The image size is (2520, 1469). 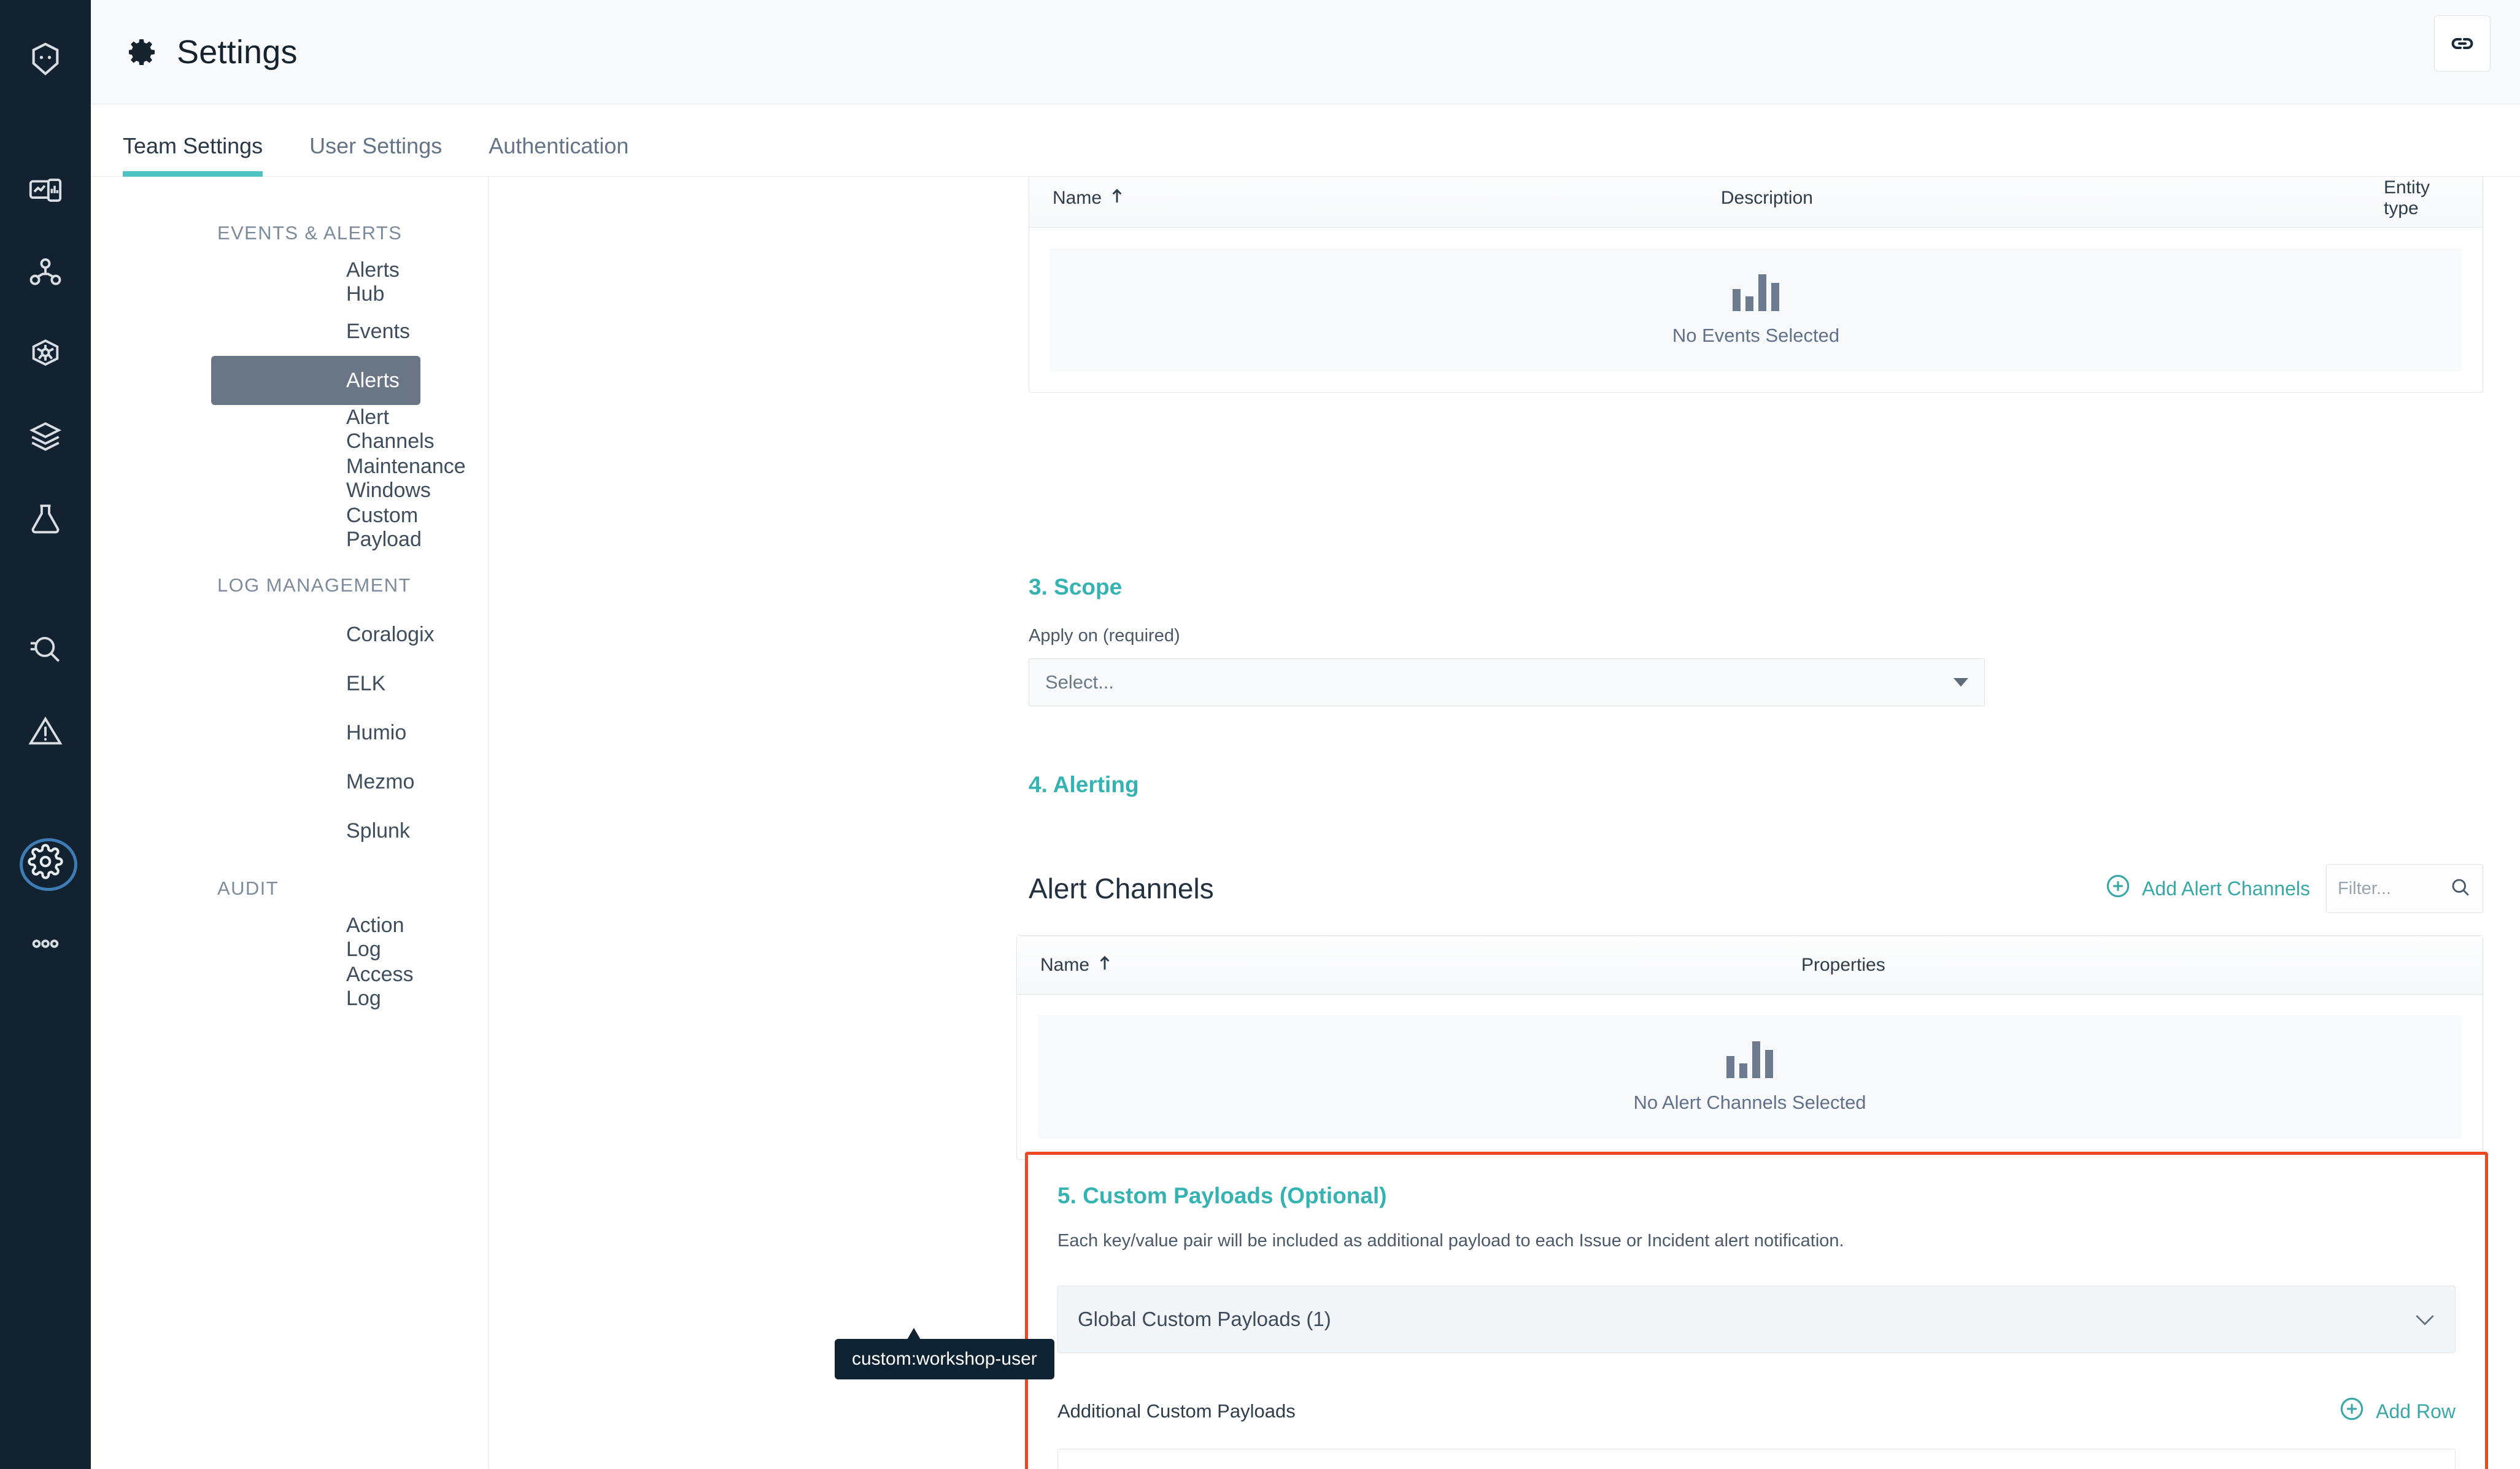 I want to click on tab-user-settings: User Settings, so click(x=376, y=154).